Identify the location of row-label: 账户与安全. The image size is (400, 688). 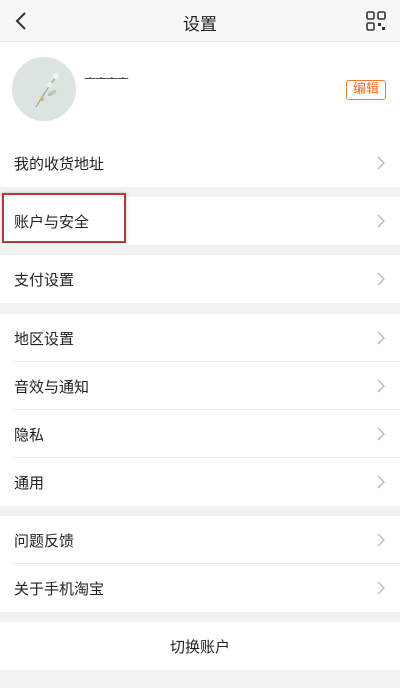
(52, 222).